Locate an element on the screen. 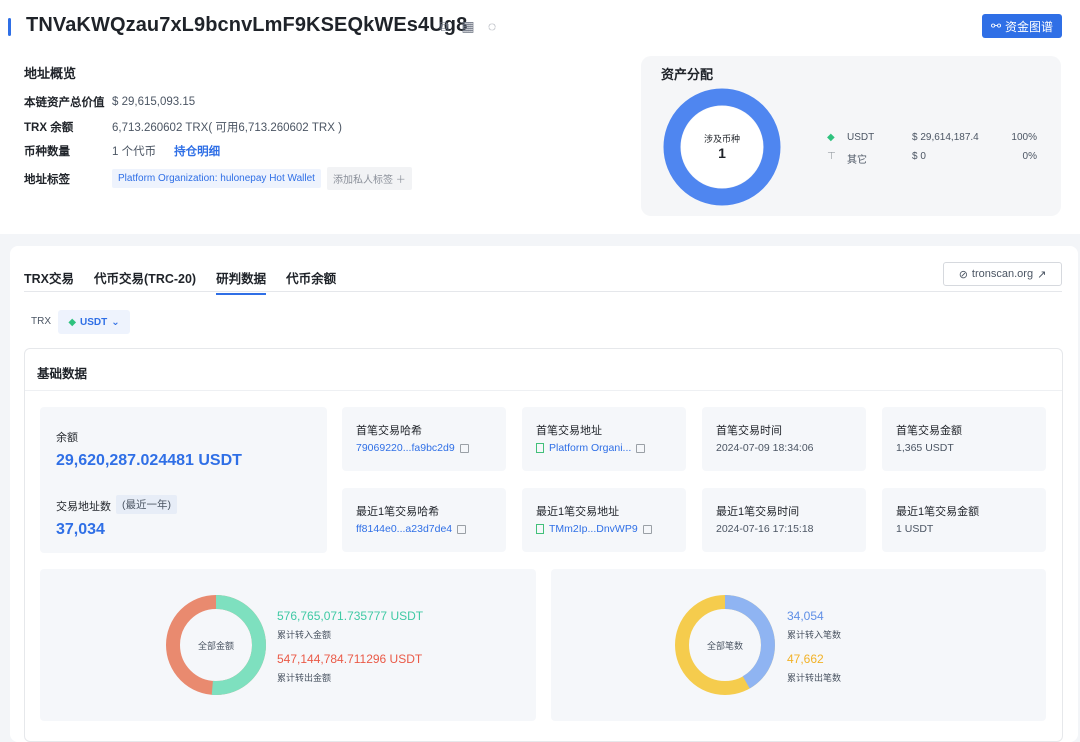 Image resolution: width=1080 pixels, height=742 pixels. last-addr-value: TMm2Ip...DnvWP9 is located at coordinates (594, 529).